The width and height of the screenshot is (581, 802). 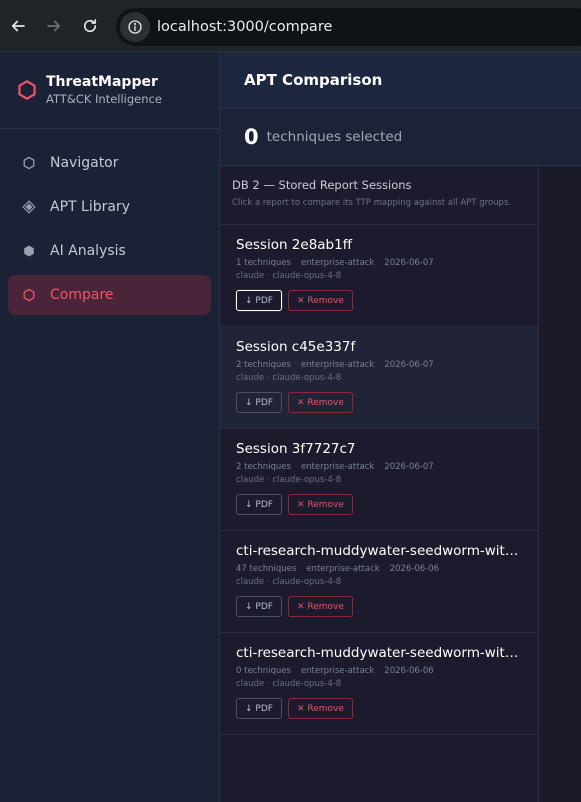 What do you see at coordinates (400, 80) in the screenshot?
I see `page-header: APT Comparison` at bounding box center [400, 80].